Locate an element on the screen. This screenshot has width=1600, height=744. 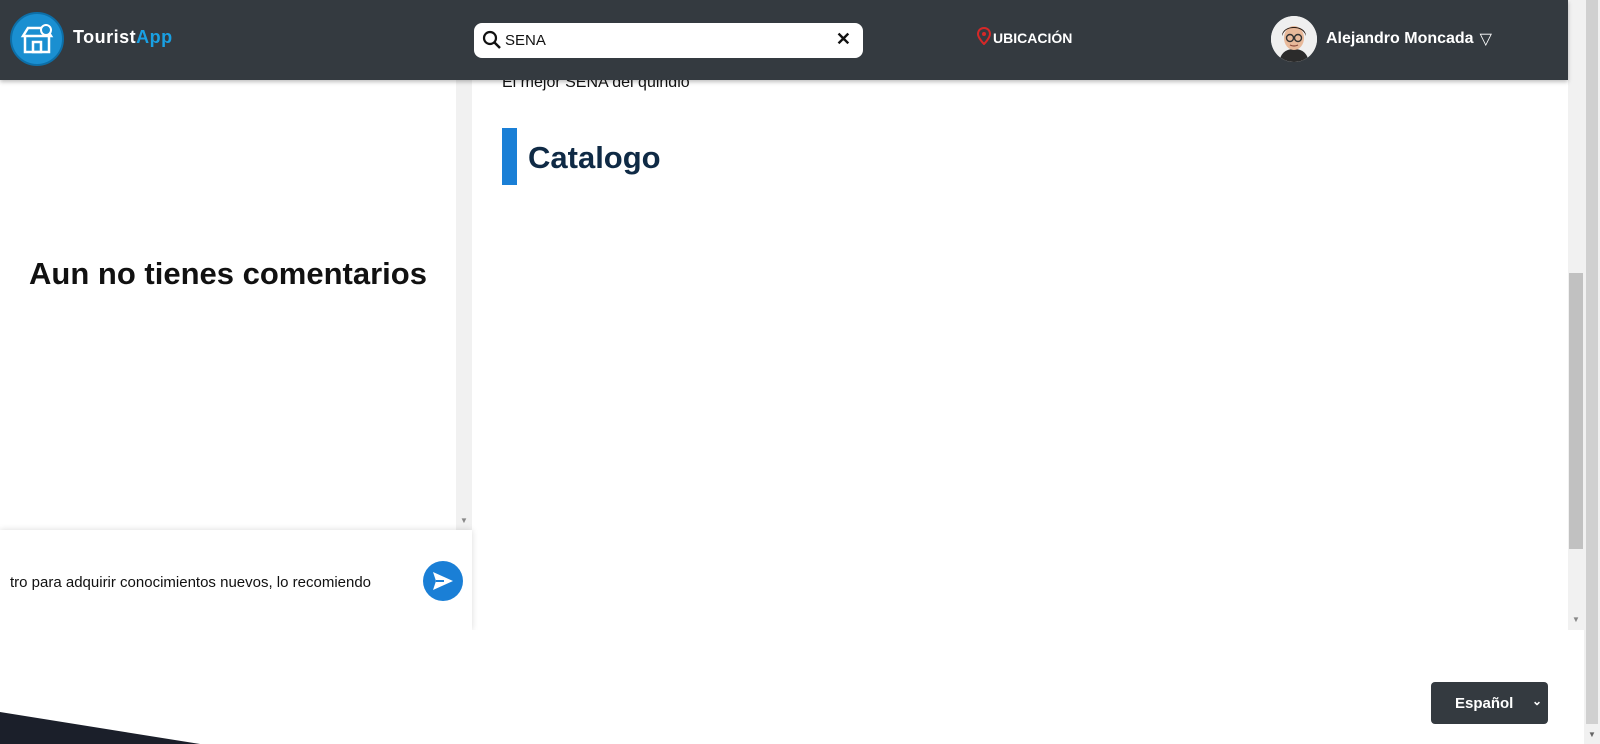
search-bar: ✕ is located at coordinates (668, 40).